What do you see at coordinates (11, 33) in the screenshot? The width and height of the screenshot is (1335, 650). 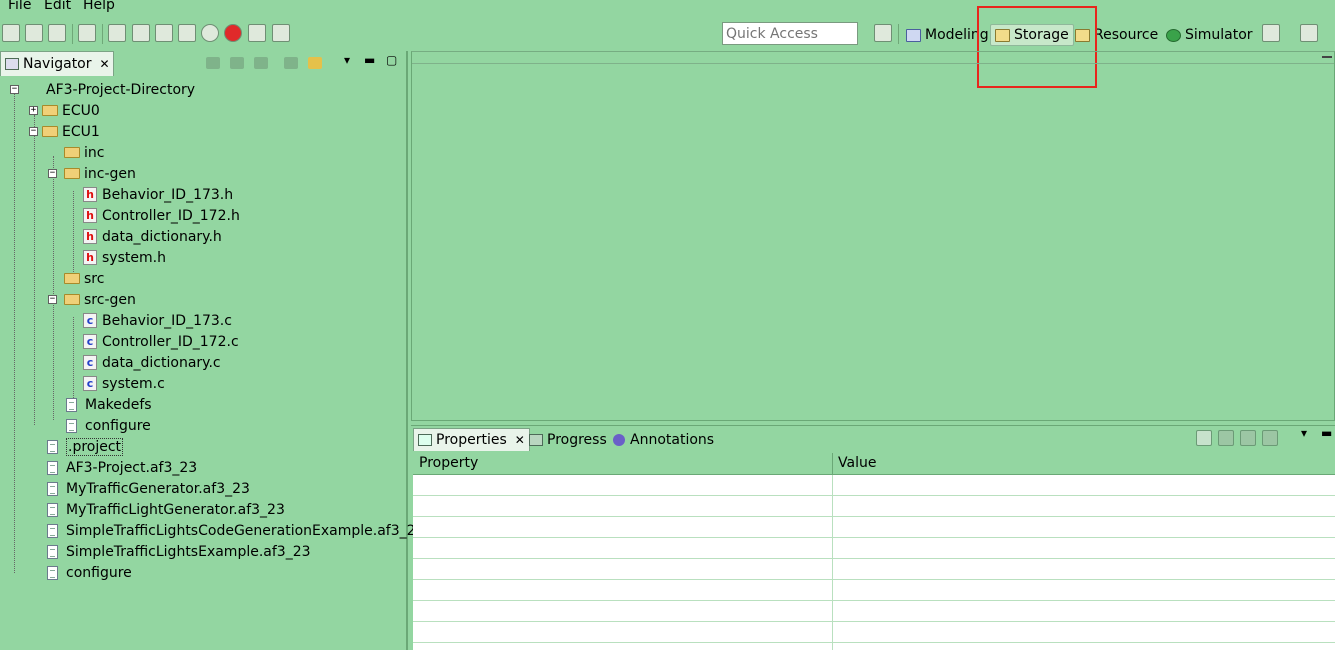 I see `af3-logo-icon` at bounding box center [11, 33].